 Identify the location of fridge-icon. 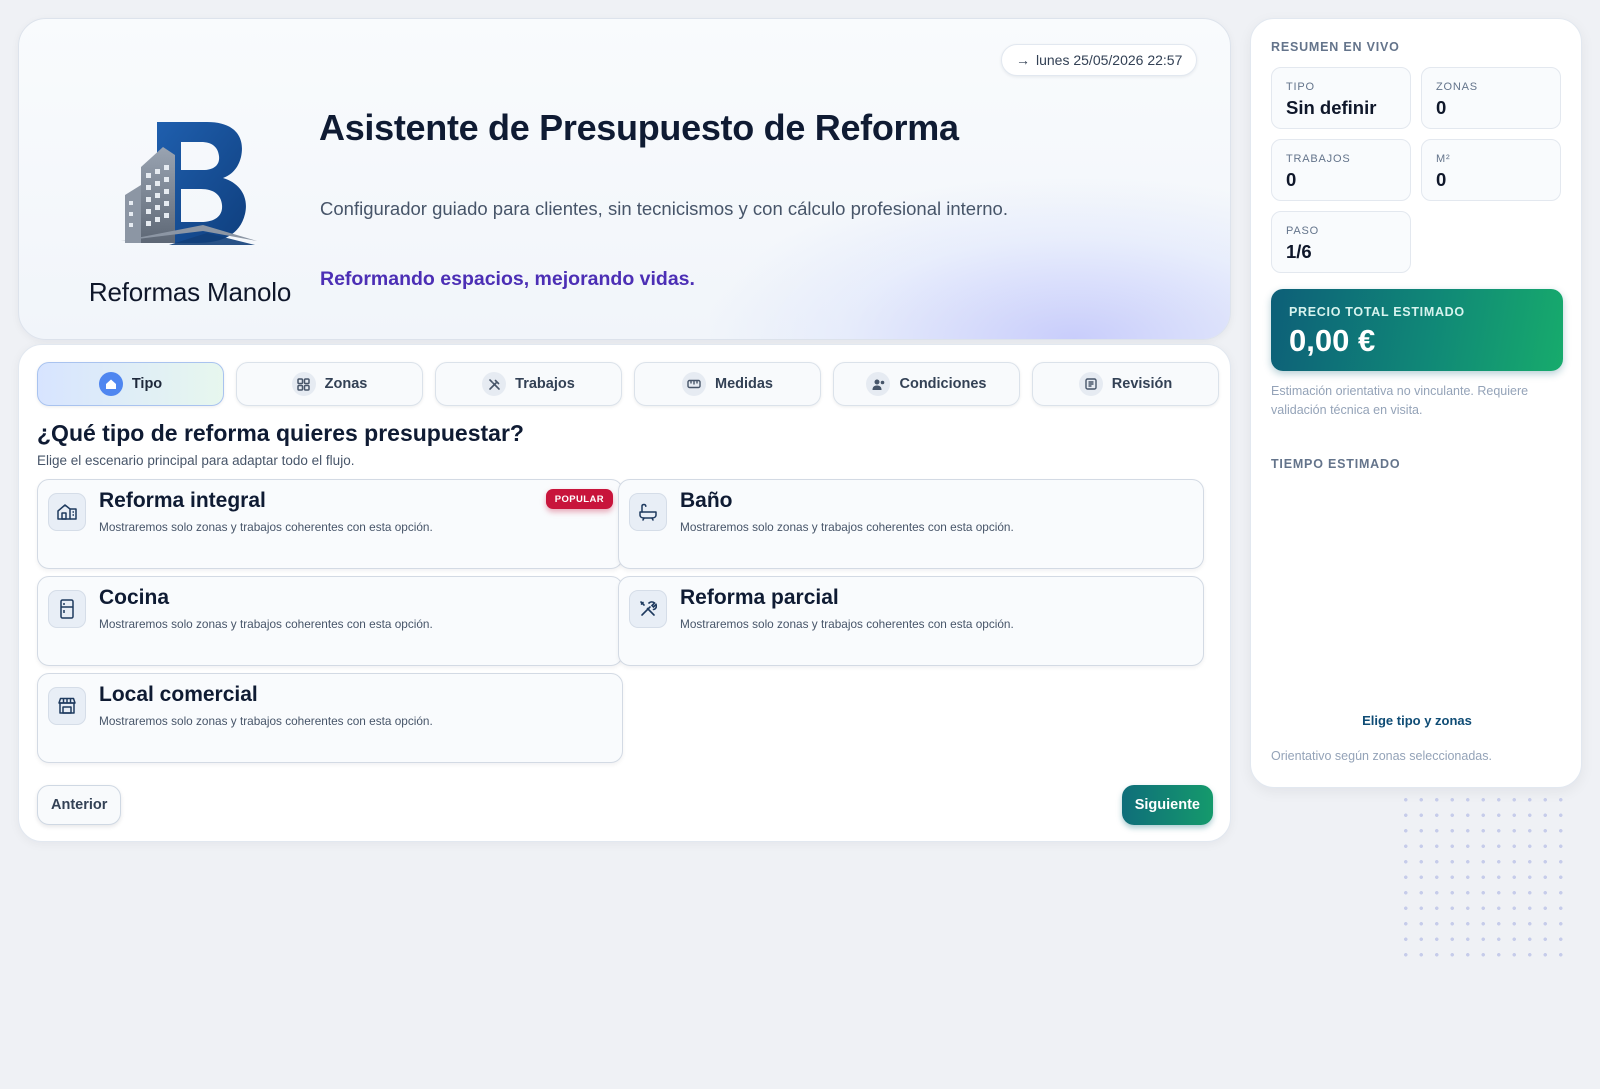
(67, 609).